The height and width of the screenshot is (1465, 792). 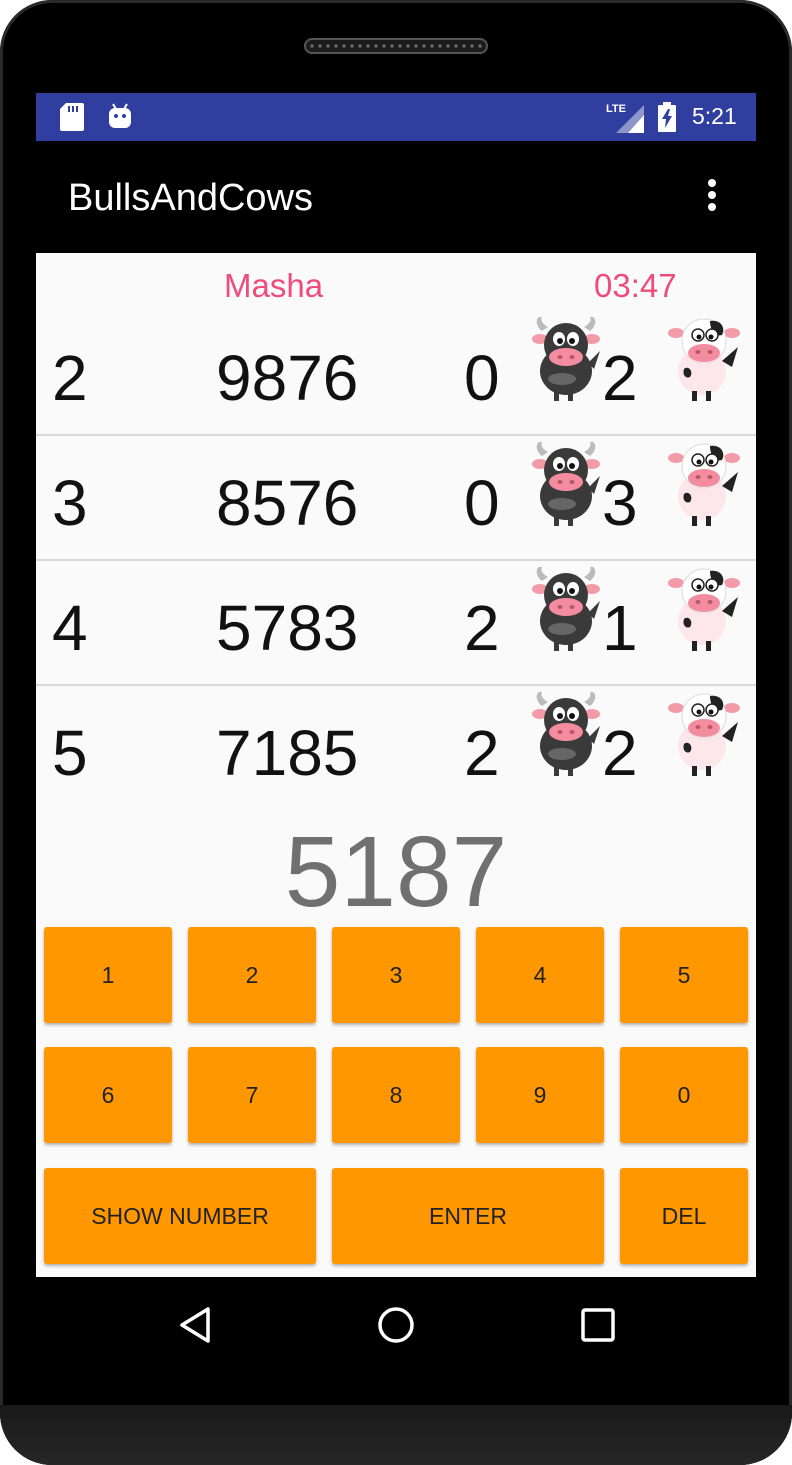 What do you see at coordinates (714, 116) in the screenshot?
I see `status-time: 5:21` at bounding box center [714, 116].